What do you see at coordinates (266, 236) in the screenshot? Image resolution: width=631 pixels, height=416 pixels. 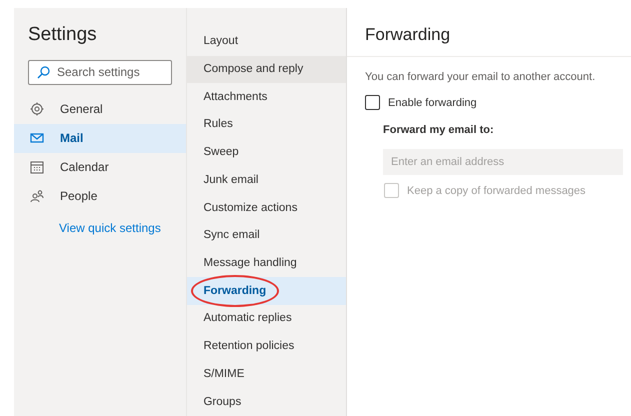 I see `submenu-item: Sync email` at bounding box center [266, 236].